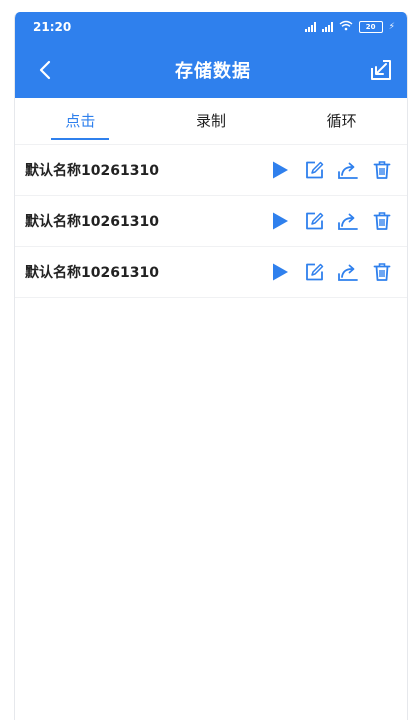  I want to click on back-icon, so click(45, 70).